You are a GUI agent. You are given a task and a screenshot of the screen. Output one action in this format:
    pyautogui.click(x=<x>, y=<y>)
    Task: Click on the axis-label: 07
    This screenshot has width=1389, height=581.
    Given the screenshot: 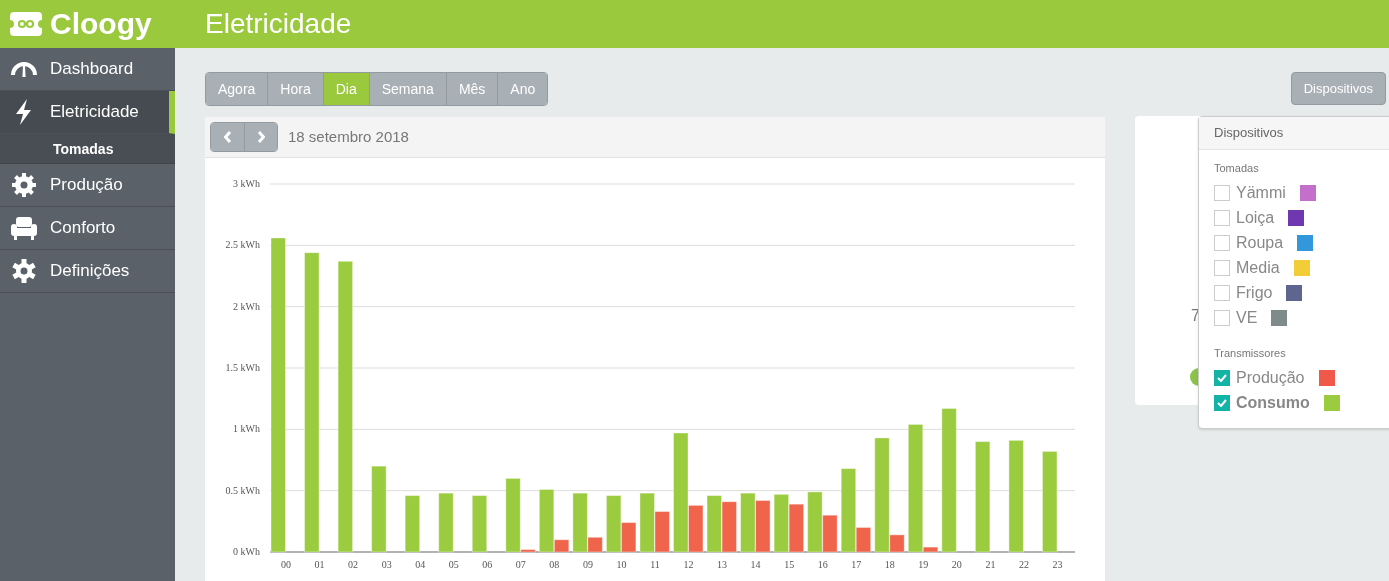 What is the action you would take?
    pyautogui.click(x=520, y=564)
    